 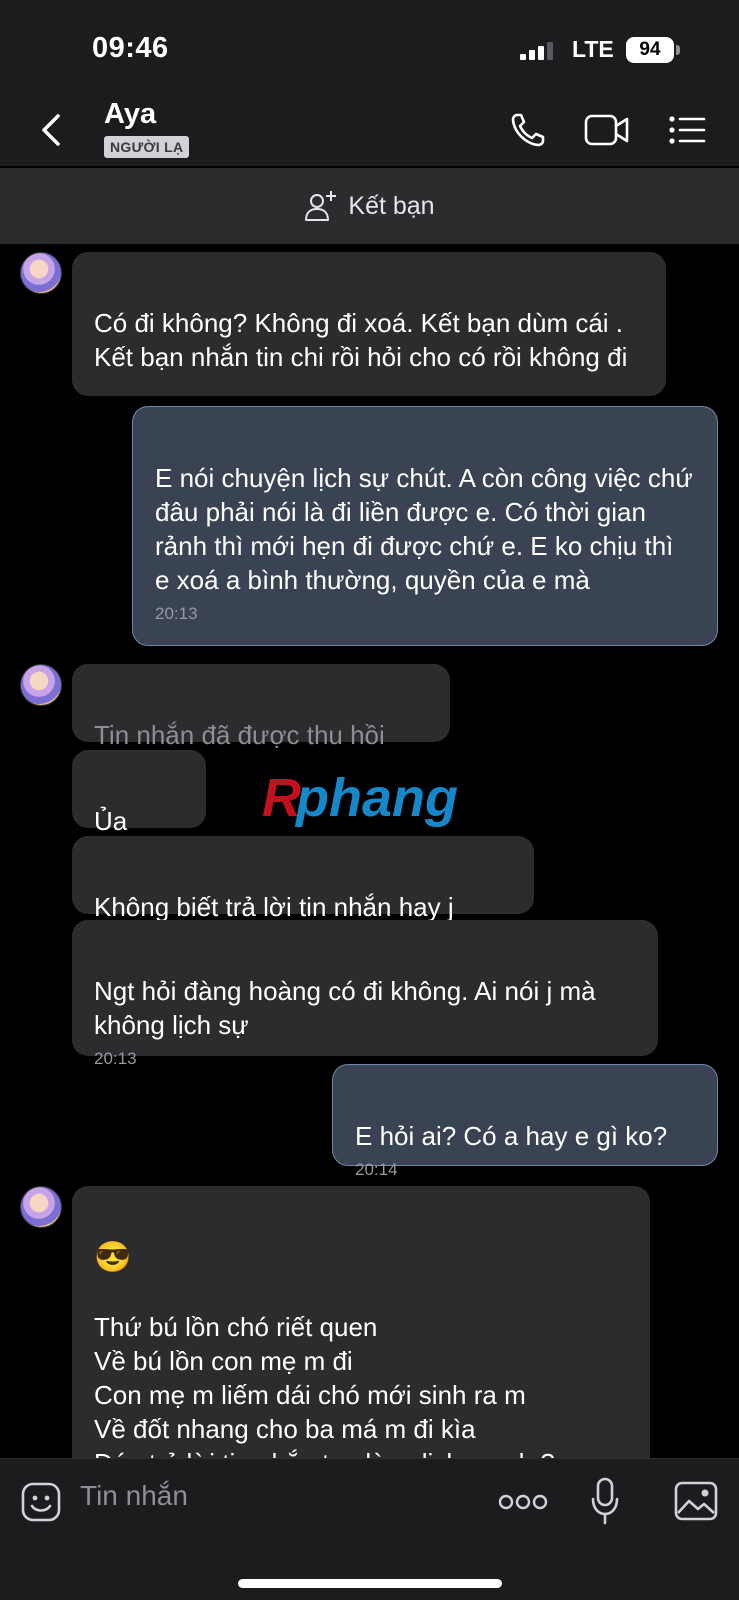 What do you see at coordinates (41, 1502) in the screenshot?
I see `sticker-icon` at bounding box center [41, 1502].